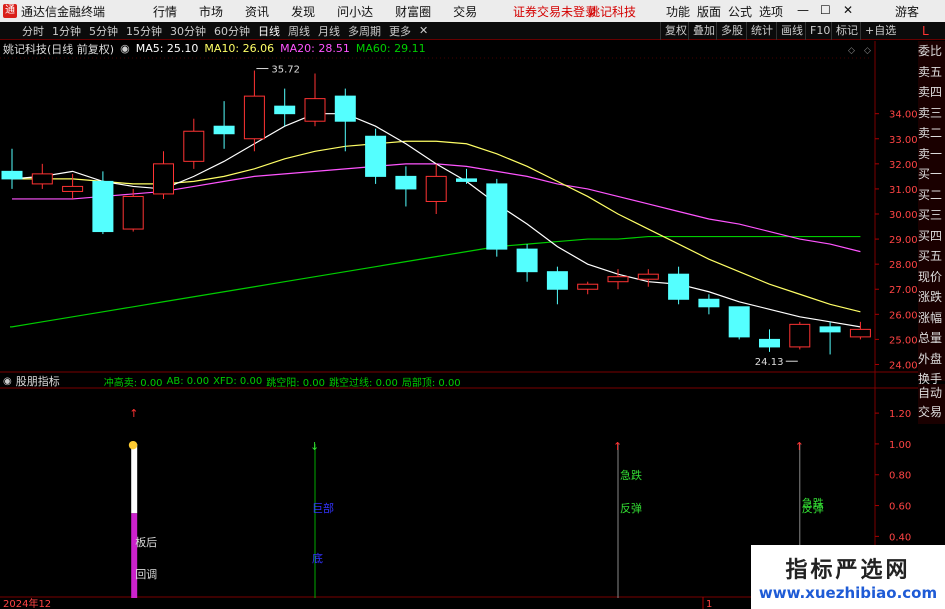 This screenshot has width=945, height=609. I want to click on price-tick-label: 30.00, so click(903, 215).